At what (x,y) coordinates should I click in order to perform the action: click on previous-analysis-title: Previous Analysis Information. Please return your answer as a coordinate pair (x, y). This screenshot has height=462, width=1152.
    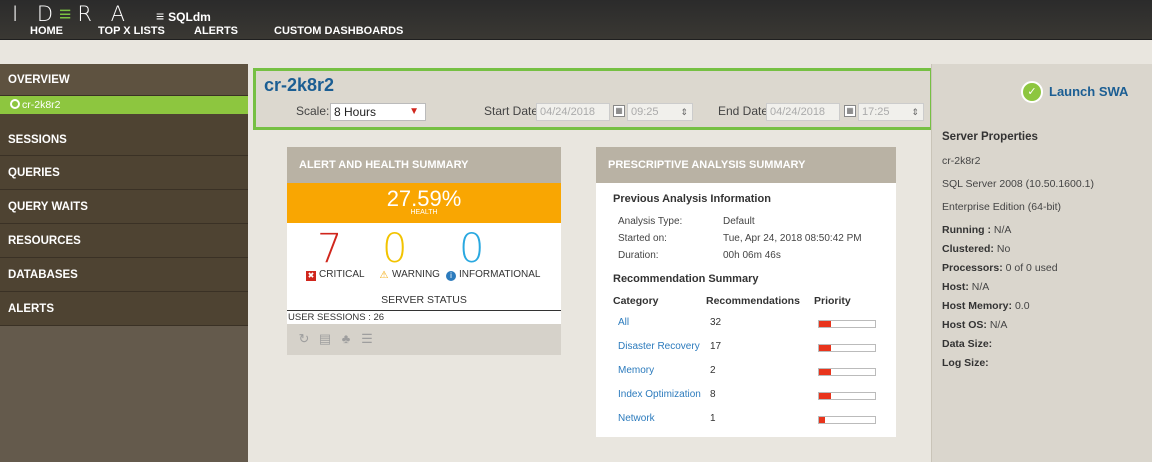
    Looking at the image, I should click on (692, 199).